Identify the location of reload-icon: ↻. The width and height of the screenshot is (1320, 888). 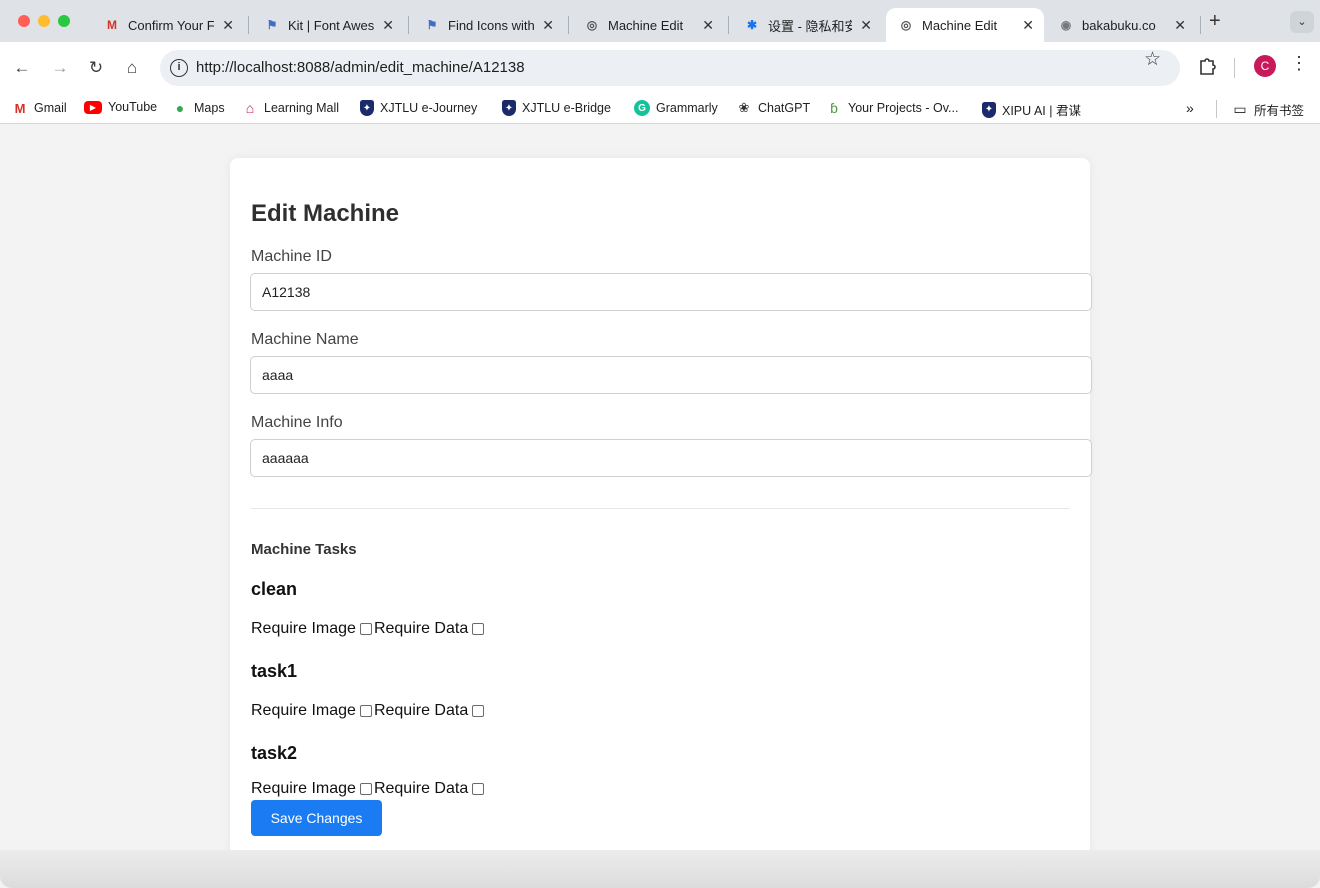
(96, 68).